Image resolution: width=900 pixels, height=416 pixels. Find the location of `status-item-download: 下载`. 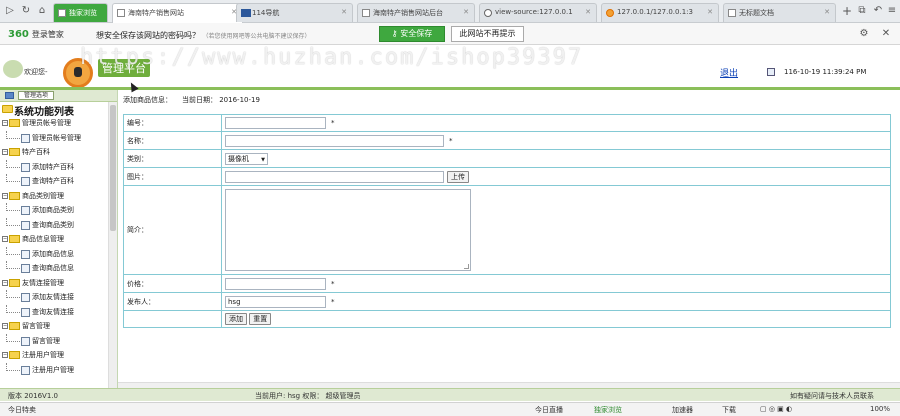

status-item-download: 下载 is located at coordinates (729, 410).